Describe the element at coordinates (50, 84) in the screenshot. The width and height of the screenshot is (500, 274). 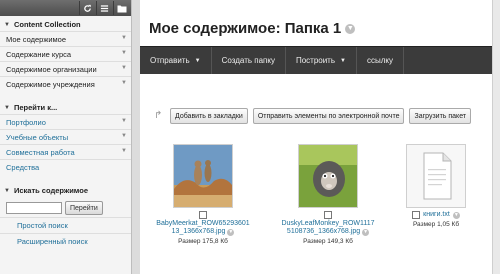
I see `nav-institution-content-label: Содержимое учреждения` at that location.